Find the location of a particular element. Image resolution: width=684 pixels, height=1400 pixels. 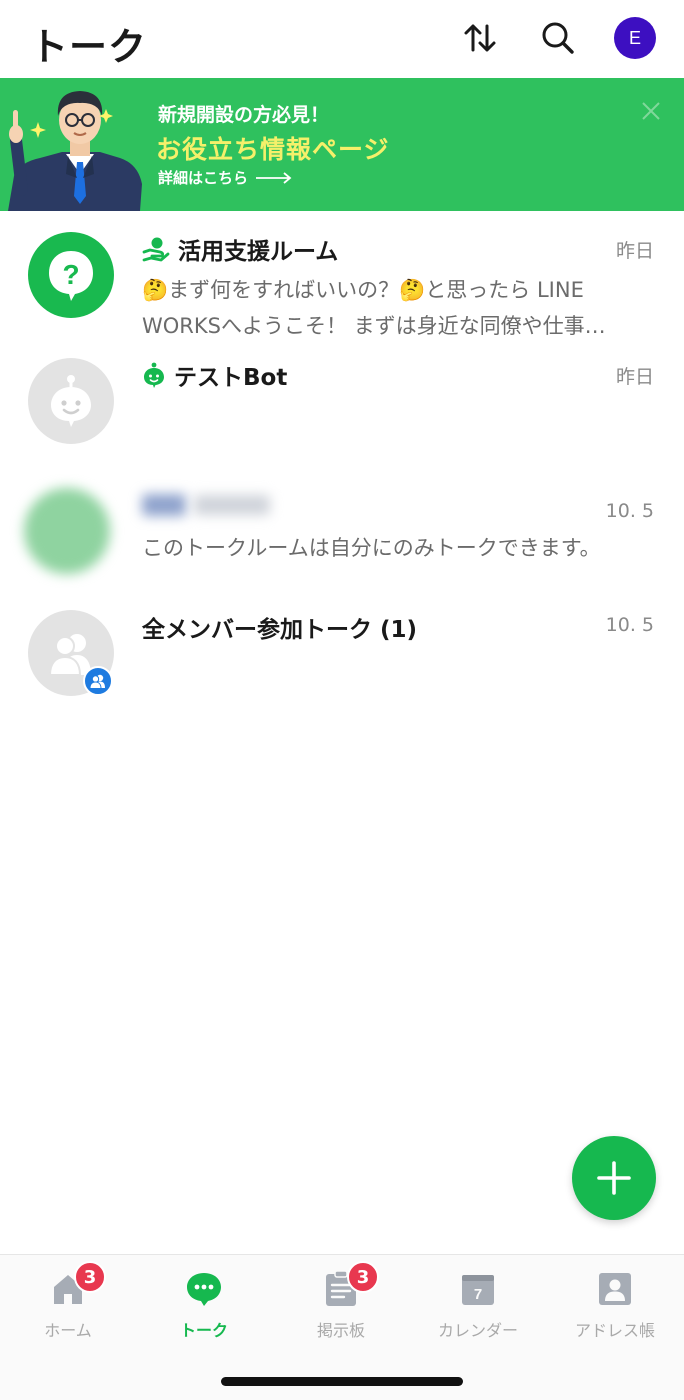

nav-item-home: 3 ホーム is located at coordinates (68, 1300).